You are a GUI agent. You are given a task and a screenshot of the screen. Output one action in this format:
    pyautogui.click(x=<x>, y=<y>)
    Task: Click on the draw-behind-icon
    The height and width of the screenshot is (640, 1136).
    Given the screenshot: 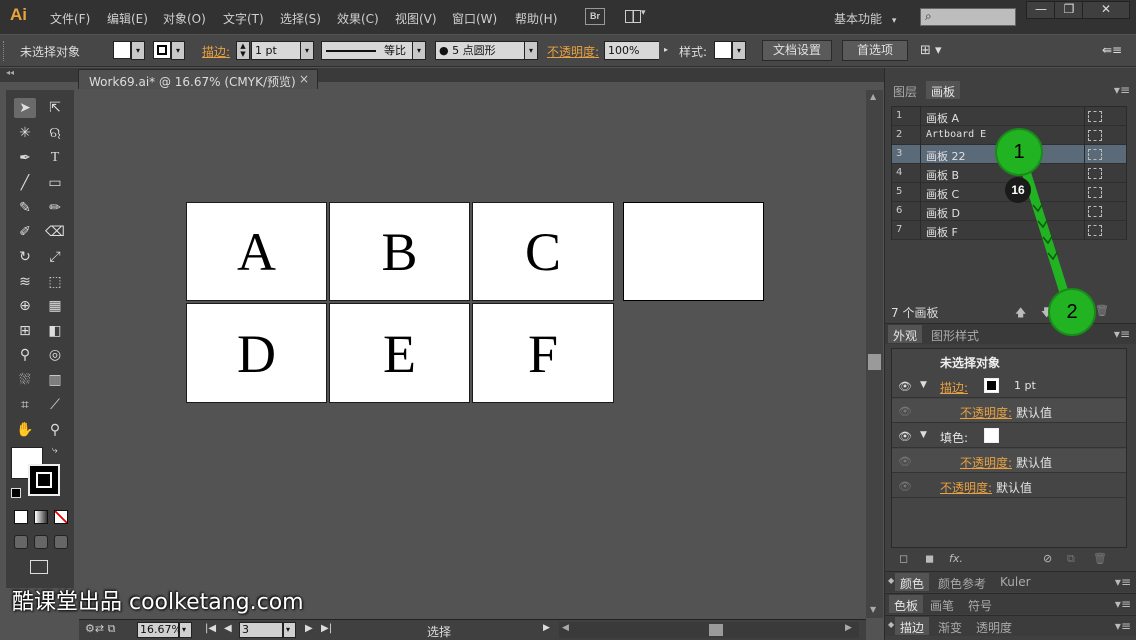 What is the action you would take?
    pyautogui.click(x=41, y=542)
    